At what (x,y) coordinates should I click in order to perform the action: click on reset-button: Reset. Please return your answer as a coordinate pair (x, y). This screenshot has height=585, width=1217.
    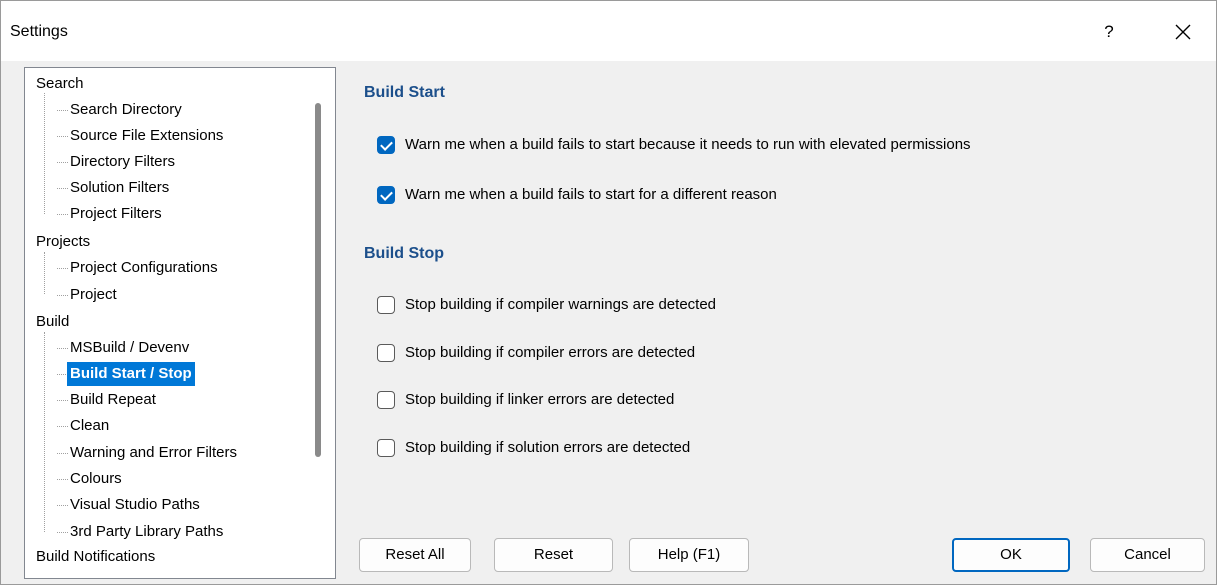
    Looking at the image, I should click on (553, 555).